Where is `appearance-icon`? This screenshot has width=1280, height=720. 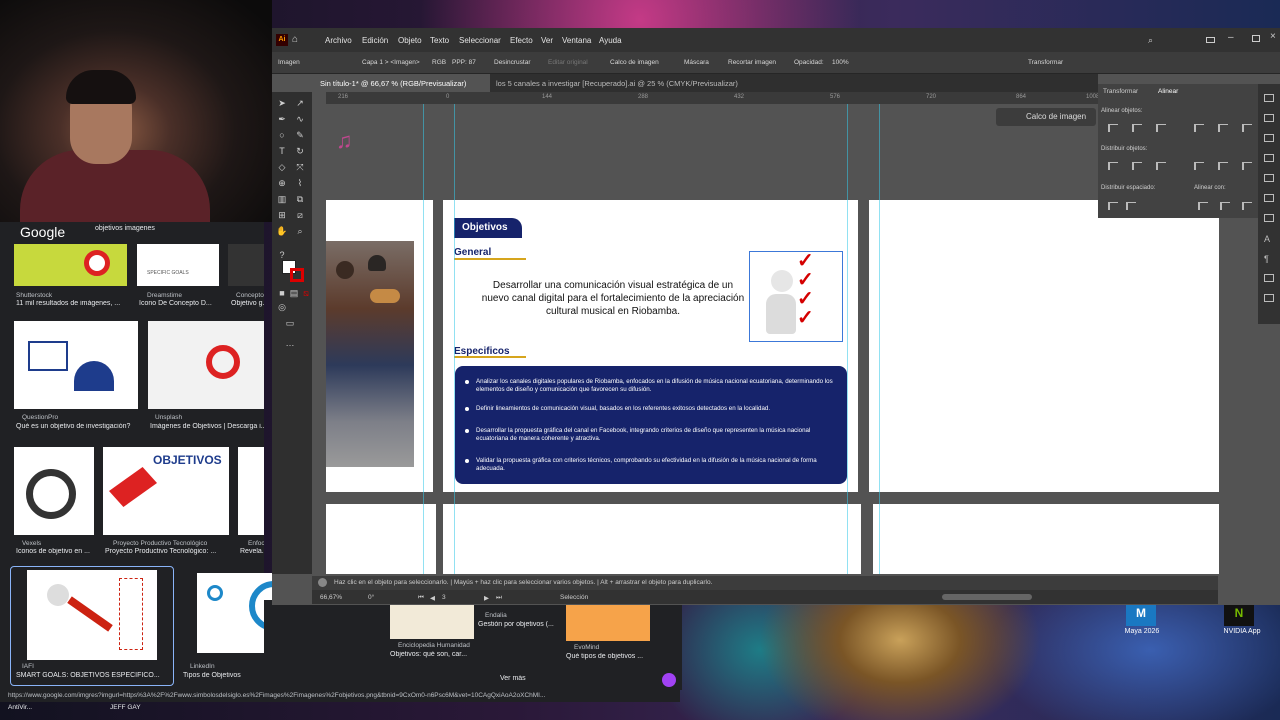 appearance-icon is located at coordinates (1269, 278).